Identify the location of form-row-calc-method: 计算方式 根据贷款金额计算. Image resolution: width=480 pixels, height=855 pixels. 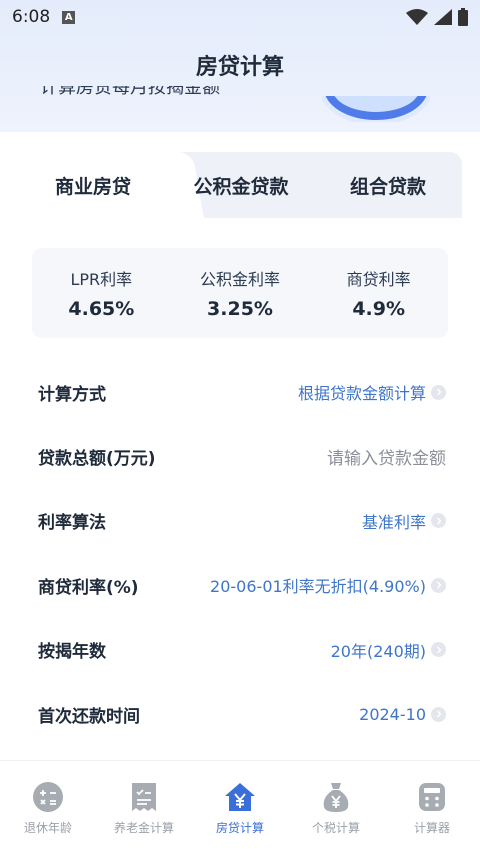
(242, 392).